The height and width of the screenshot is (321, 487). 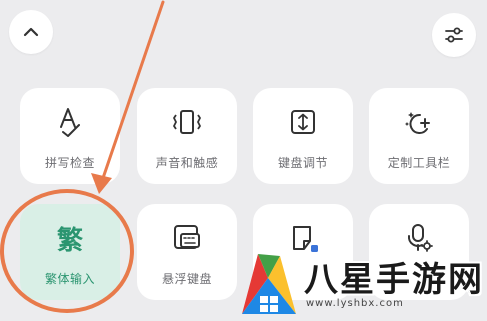 I want to click on sliders-icon, so click(x=454, y=35).